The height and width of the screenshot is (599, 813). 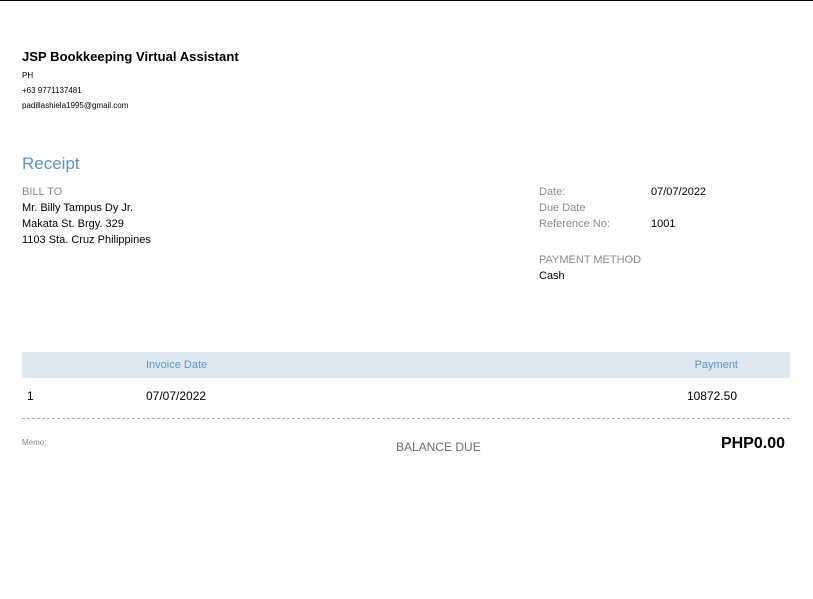 What do you see at coordinates (130, 56) in the screenshot?
I see `company-name: JSP Bookkeeping Virtual Assistant` at bounding box center [130, 56].